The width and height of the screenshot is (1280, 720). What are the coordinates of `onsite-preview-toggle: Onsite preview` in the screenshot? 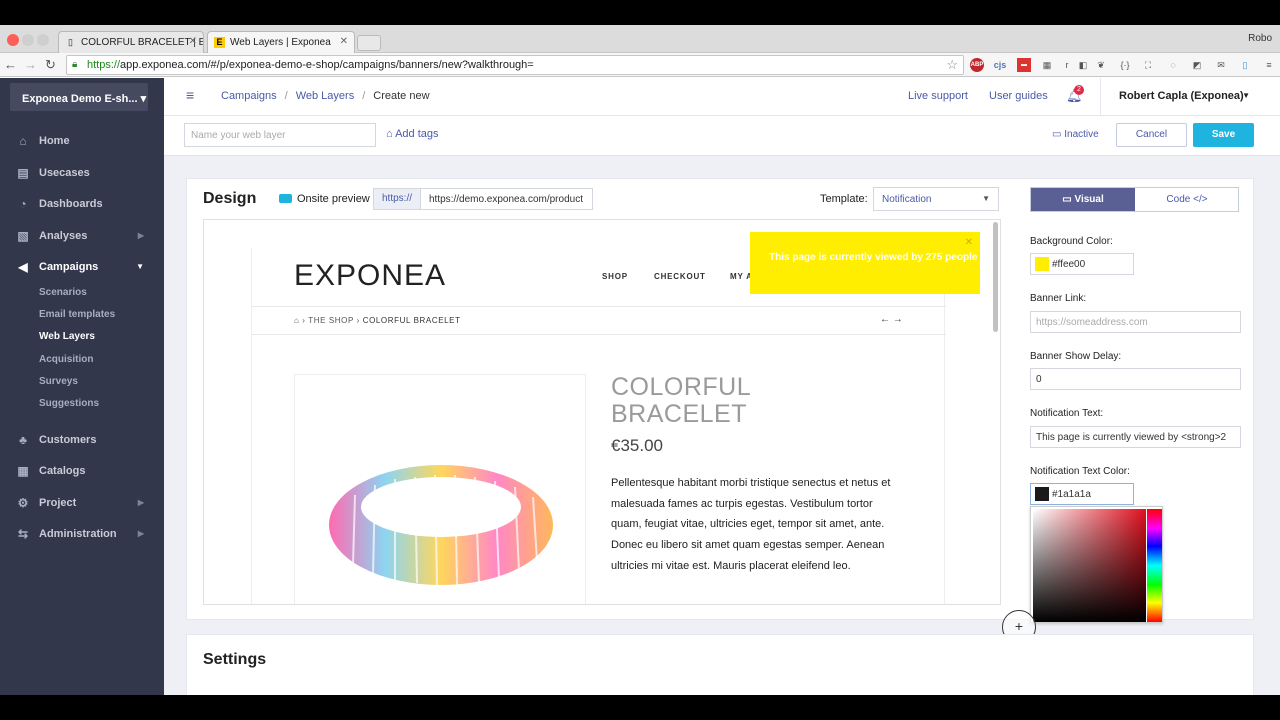 It's located at (324, 199).